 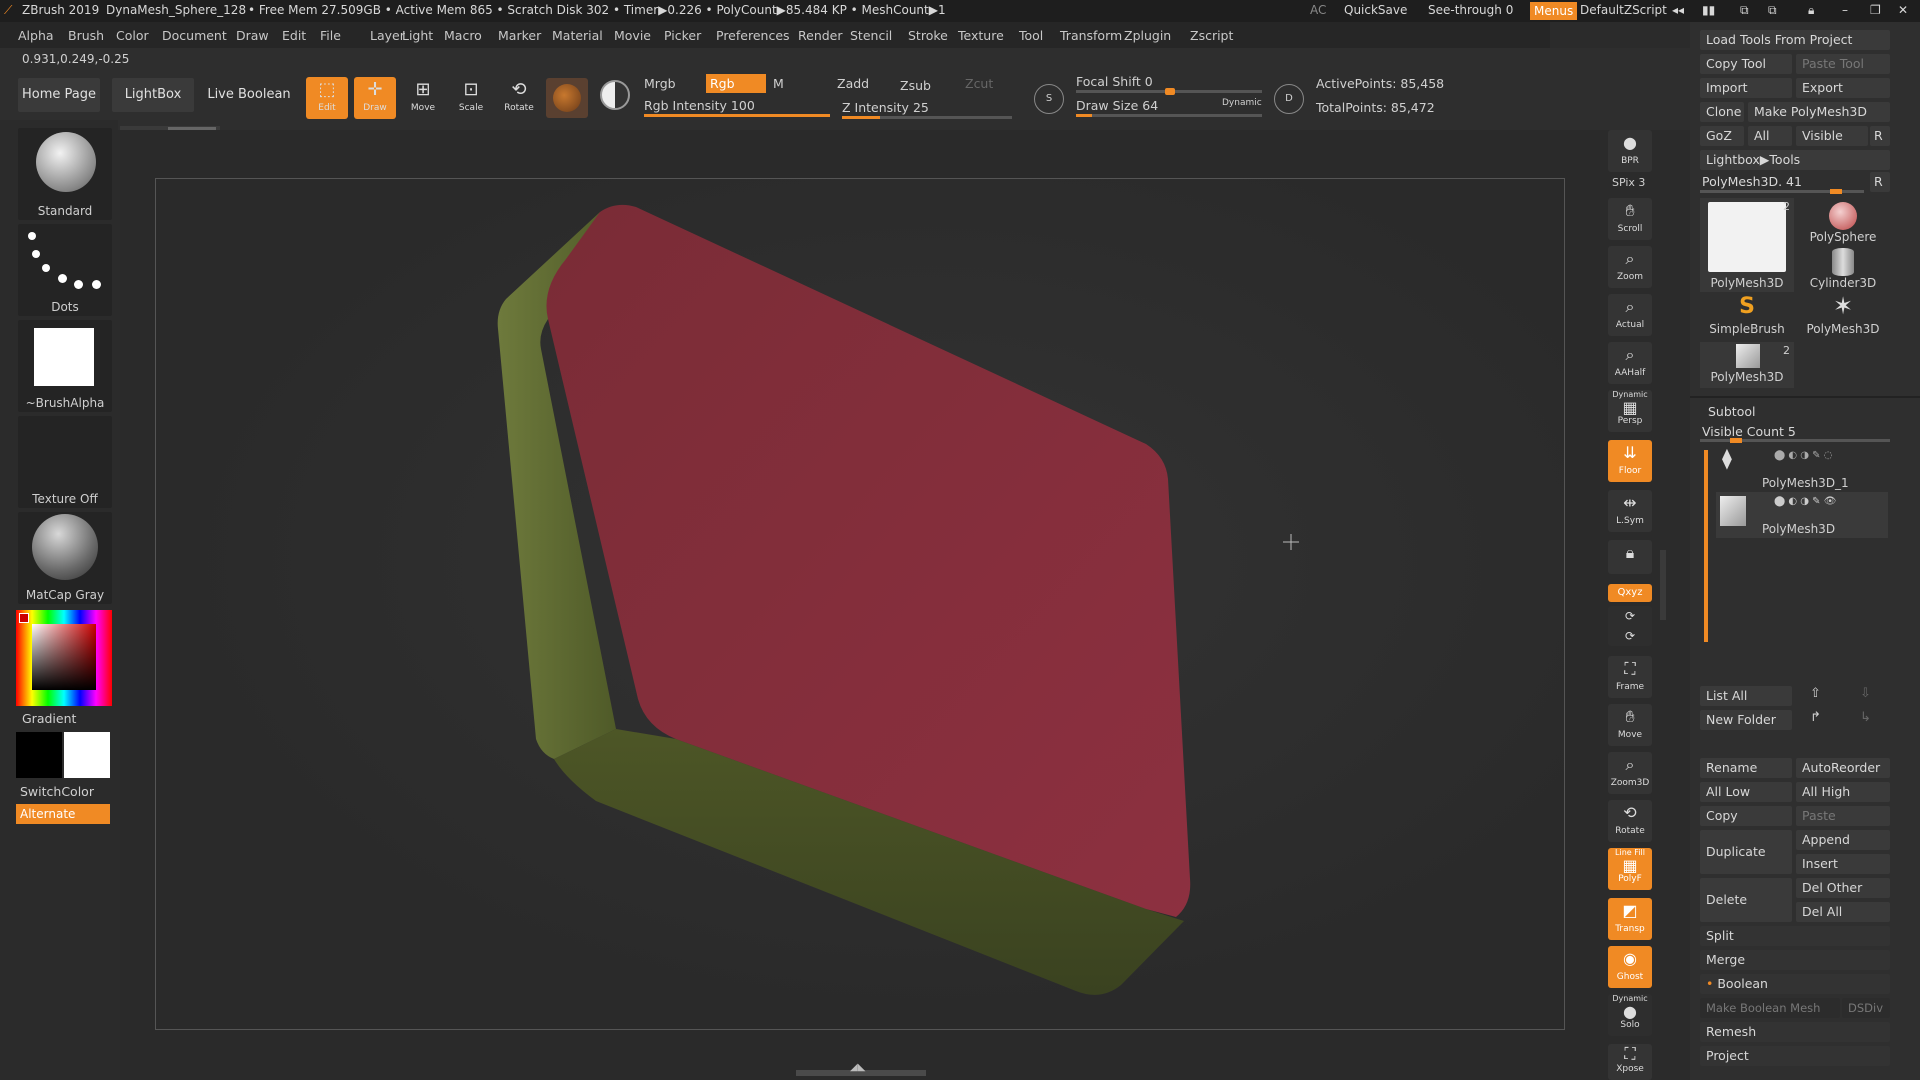 I want to click on xpose-button: ⛶ Xpose, so click(x=1630, y=1062).